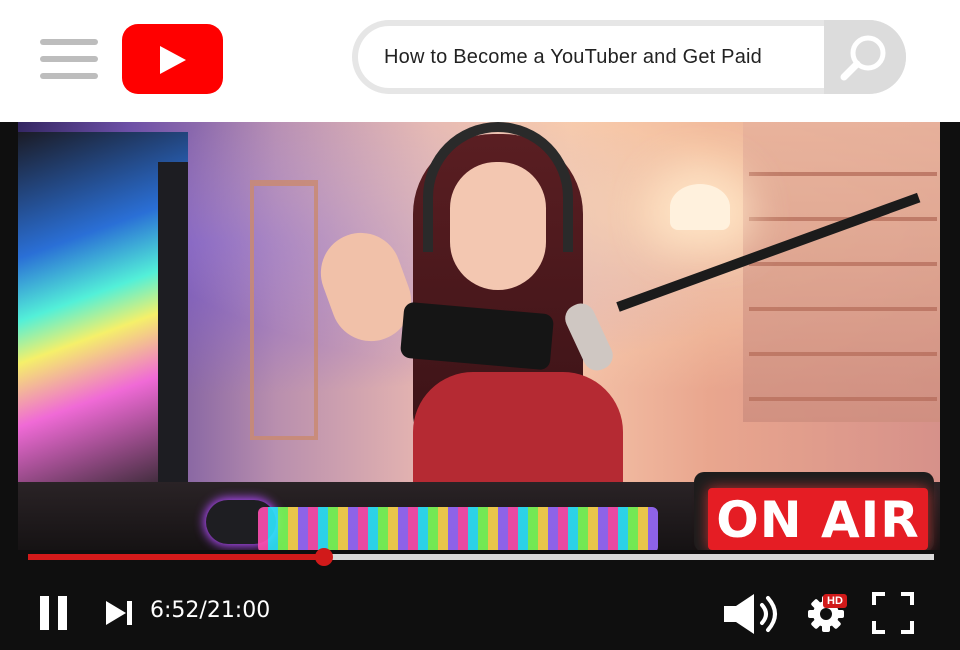 The width and height of the screenshot is (960, 650). I want to click on next-button, so click(119, 615).